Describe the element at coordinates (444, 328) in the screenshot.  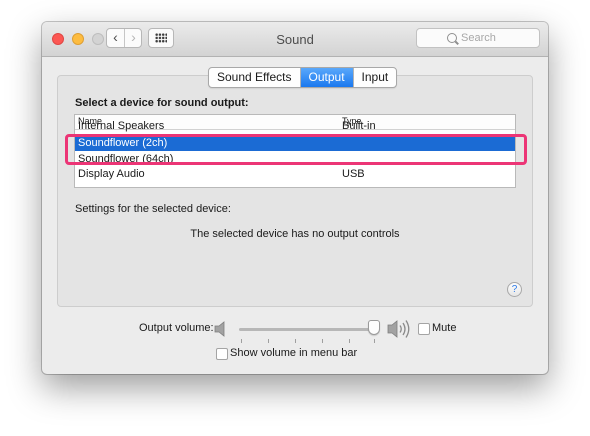
I see `mute-label: Mute` at that location.